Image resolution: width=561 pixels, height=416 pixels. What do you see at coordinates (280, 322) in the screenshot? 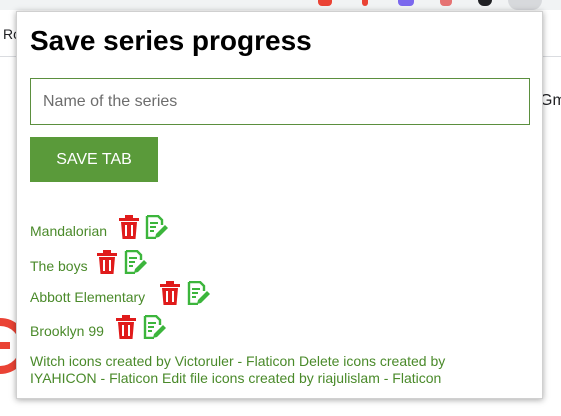
I see `list-item: Brooklyn 99` at bounding box center [280, 322].